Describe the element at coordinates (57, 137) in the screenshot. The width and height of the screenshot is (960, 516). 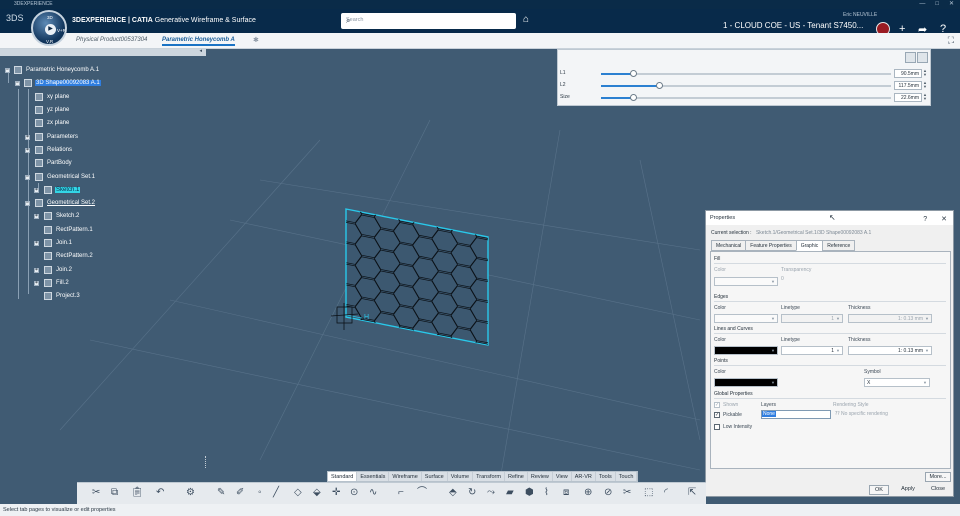
I see `tree-item-parameters: Parameters` at that location.